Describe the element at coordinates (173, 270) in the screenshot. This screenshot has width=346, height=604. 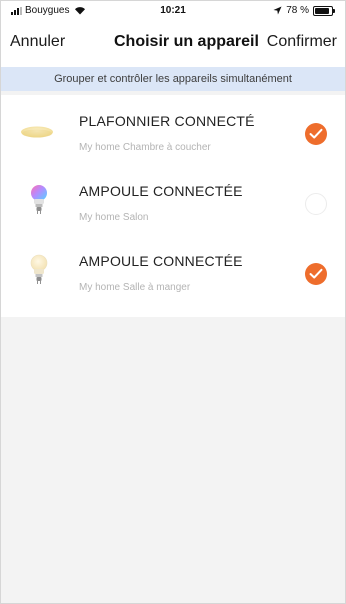
I see `device-row: AMPOULE CONNECTÉE My home Salle à manger` at that location.